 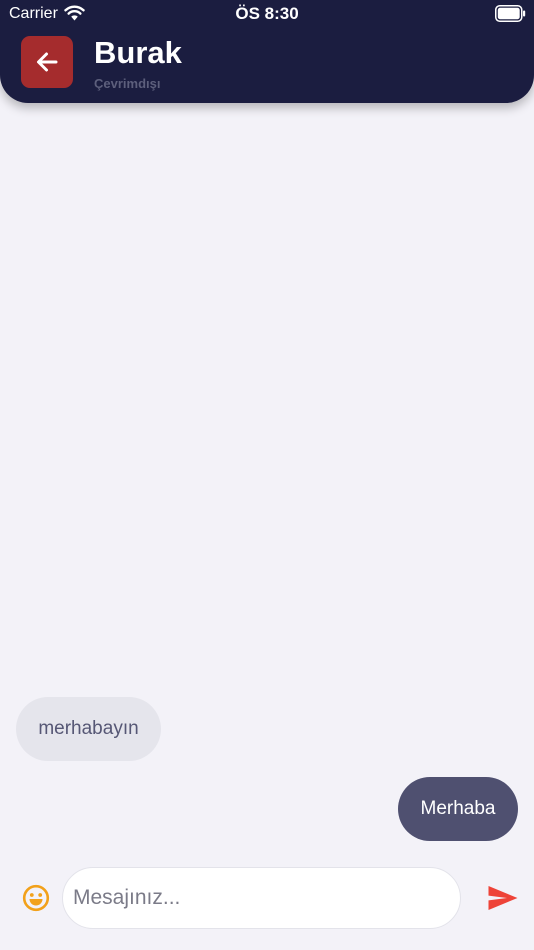 I want to click on message-input, so click(x=260, y=898).